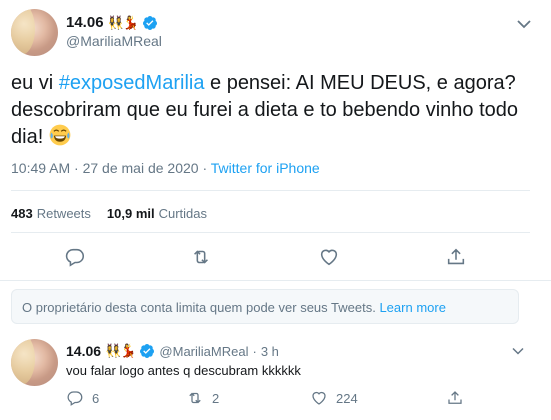 The width and height of the screenshot is (551, 420). What do you see at coordinates (130, 213) in the screenshot?
I see `likes-count: 10,9 mil` at bounding box center [130, 213].